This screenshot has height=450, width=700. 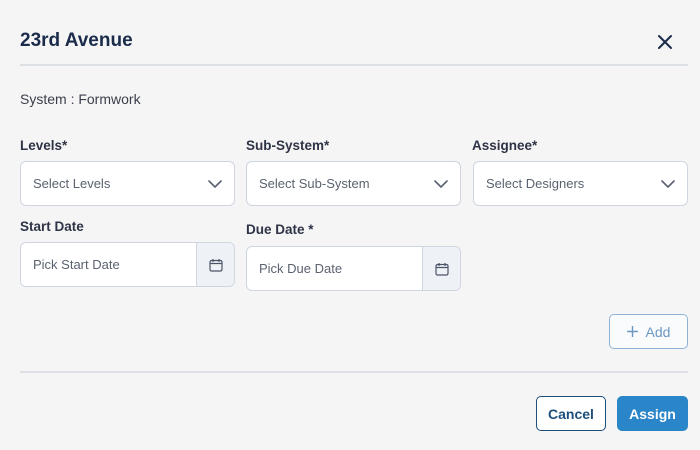 I want to click on plus-icon, so click(x=632, y=331).